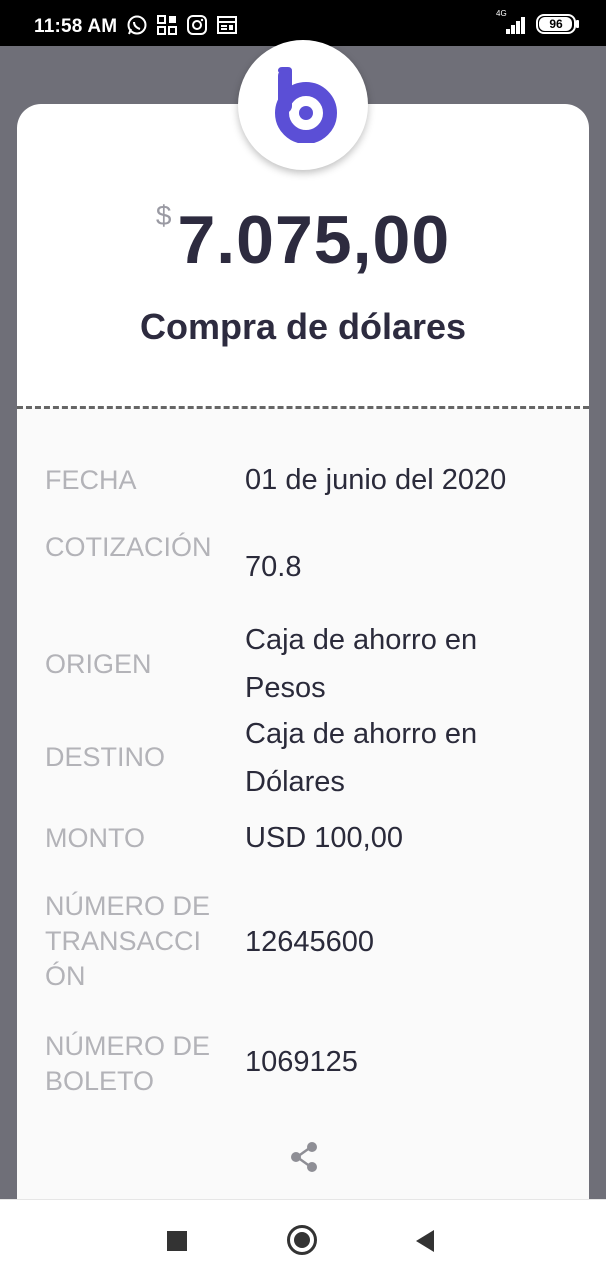 This screenshot has height=1281, width=606. I want to click on detail-label-numero-boleto: NÚMERO DE BOLETO, so click(128, 1063).